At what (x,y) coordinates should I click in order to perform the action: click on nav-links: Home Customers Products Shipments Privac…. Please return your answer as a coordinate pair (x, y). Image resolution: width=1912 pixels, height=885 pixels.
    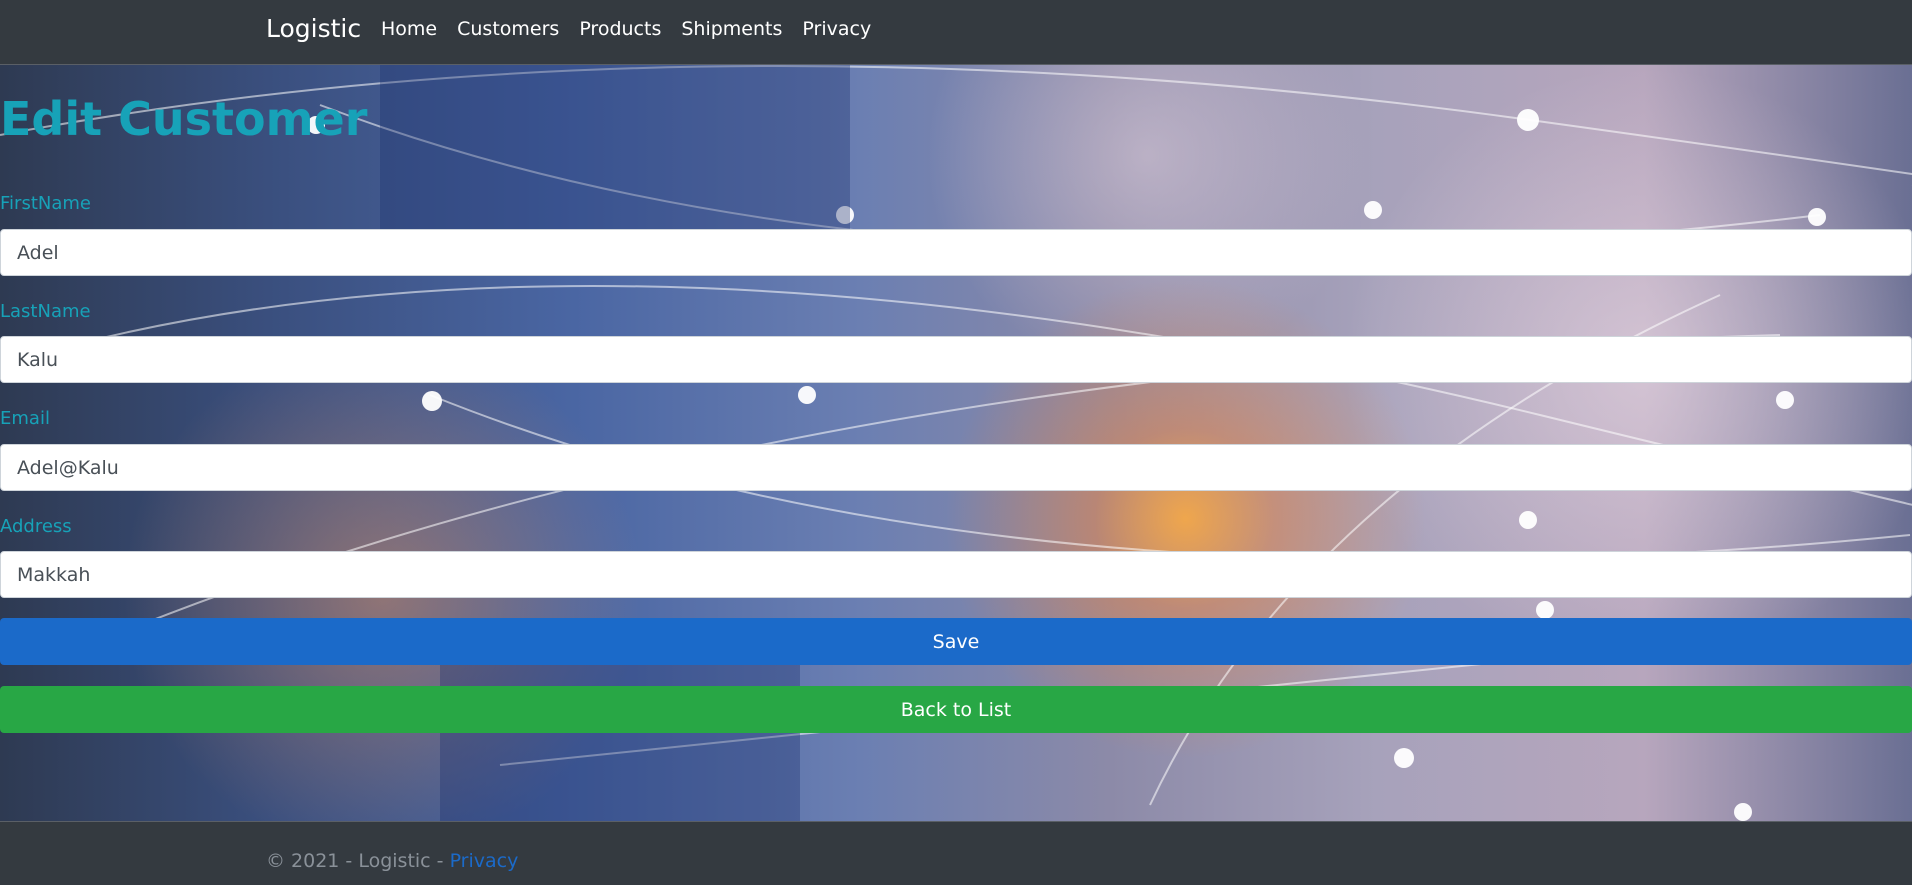
    Looking at the image, I should click on (636, 29).